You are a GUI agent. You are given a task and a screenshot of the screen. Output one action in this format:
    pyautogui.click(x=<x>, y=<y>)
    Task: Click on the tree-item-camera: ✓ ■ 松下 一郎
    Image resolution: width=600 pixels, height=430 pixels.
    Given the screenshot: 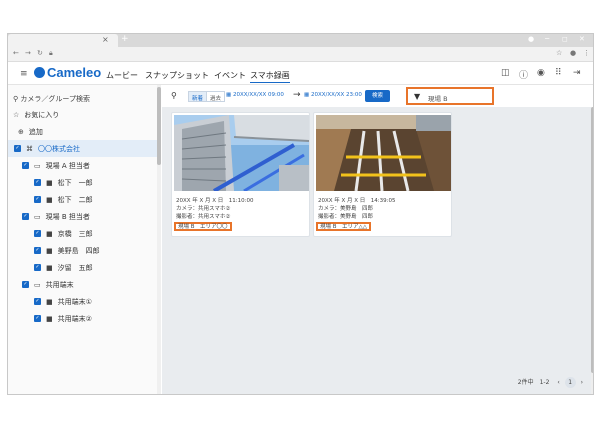 What is the action you would take?
    pyautogui.click(x=83, y=182)
    